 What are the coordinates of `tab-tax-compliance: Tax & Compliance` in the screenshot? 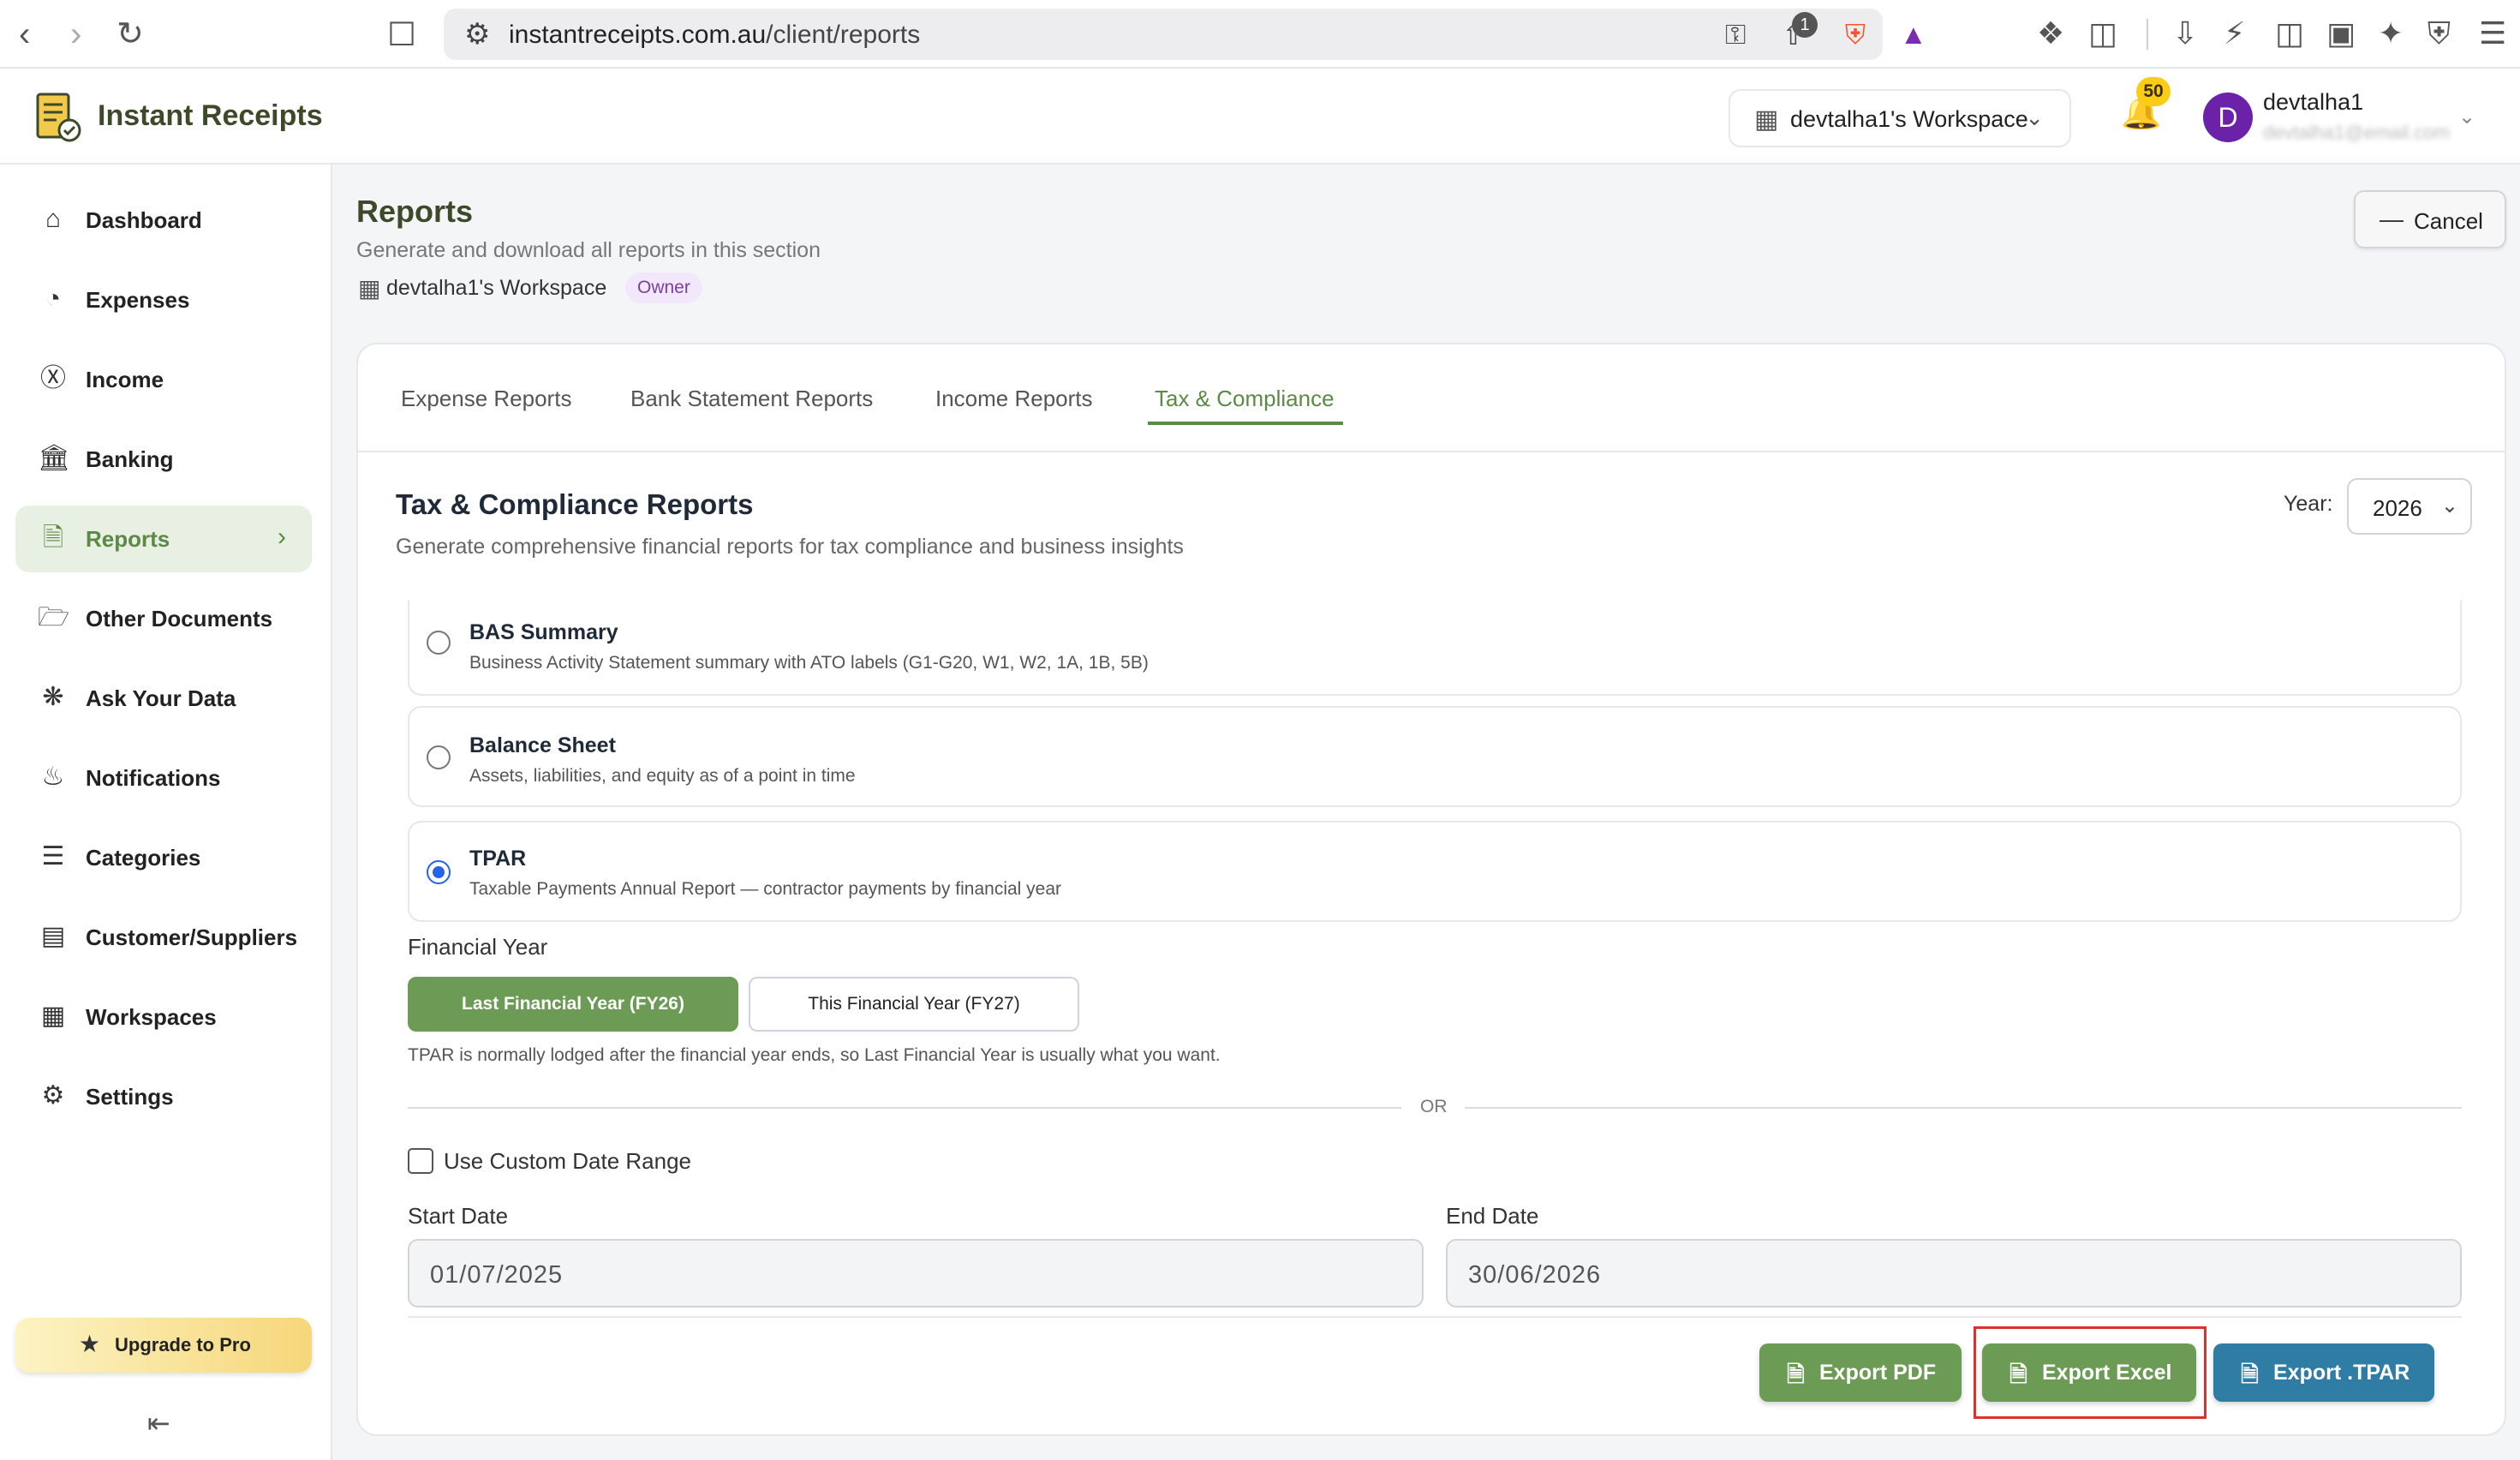 It's located at (1245, 399).